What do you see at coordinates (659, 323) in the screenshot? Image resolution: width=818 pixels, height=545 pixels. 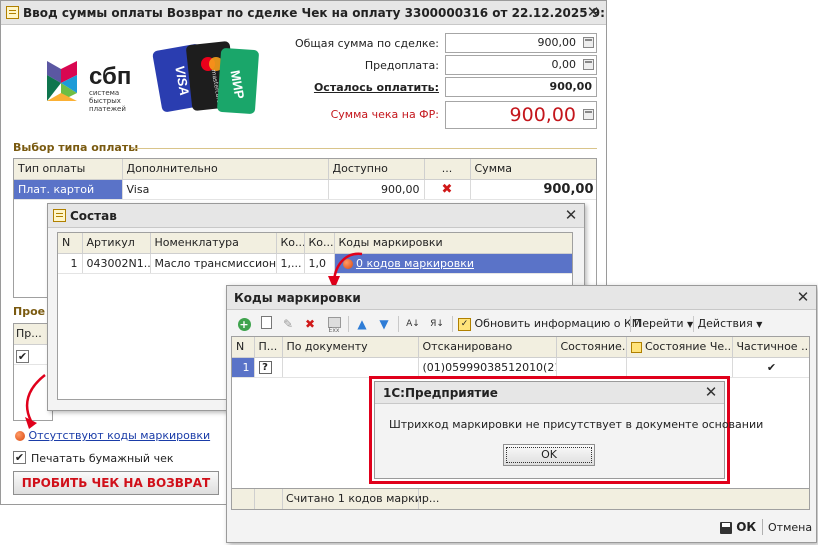 I see `goto-label: Перейти` at bounding box center [659, 323].